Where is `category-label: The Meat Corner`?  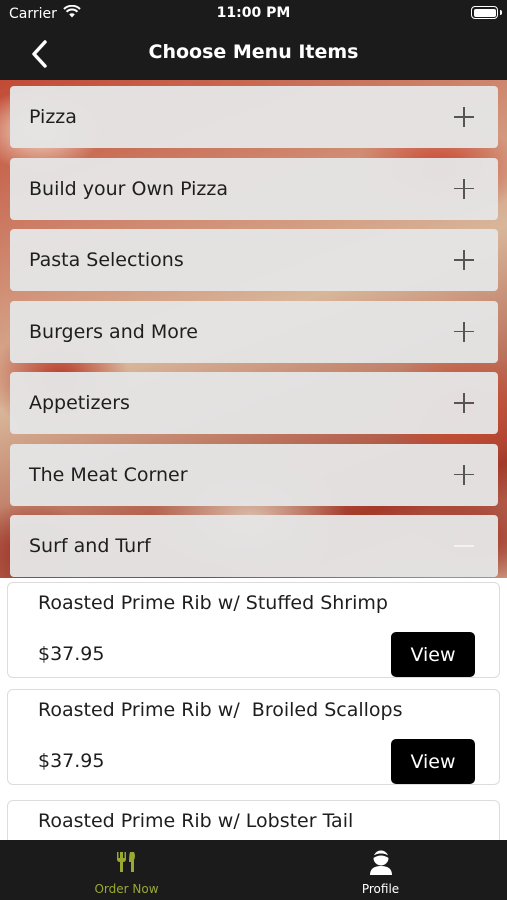
category-label: The Meat Corner is located at coordinates (108, 474).